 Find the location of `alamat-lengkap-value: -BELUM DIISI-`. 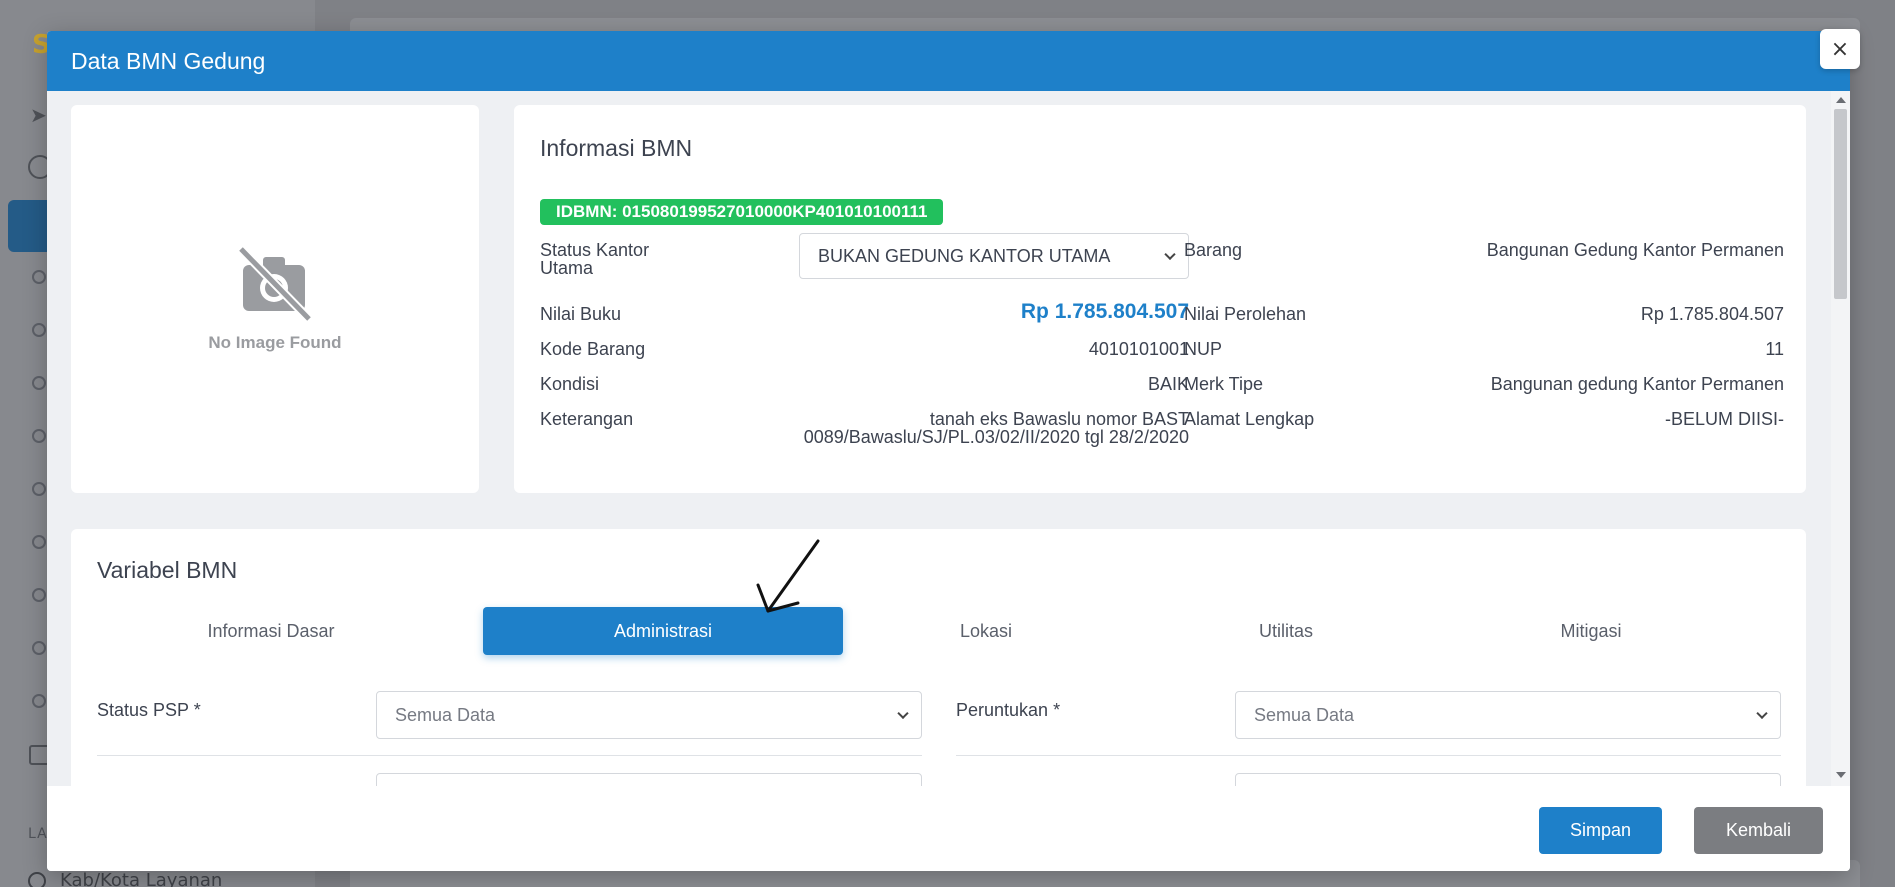

alamat-lengkap-value: -BELUM DIISI- is located at coordinates (1724, 419).